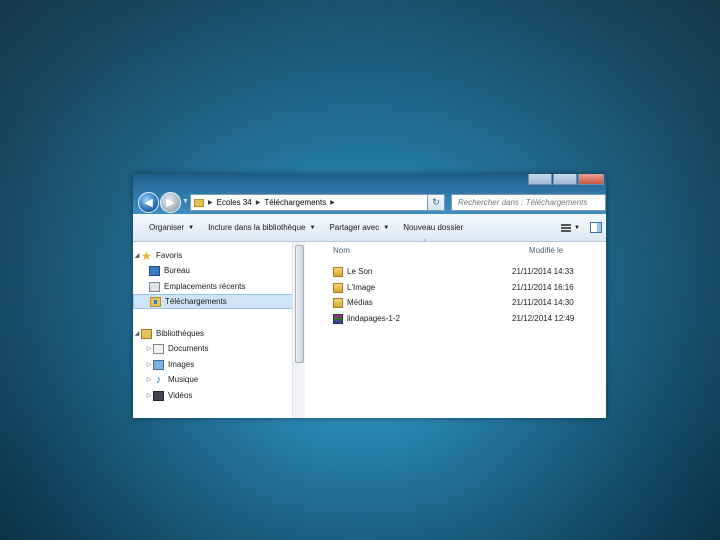  Describe the element at coordinates (177, 270) in the screenshot. I see `nav-desktop-label: Bureau` at that location.